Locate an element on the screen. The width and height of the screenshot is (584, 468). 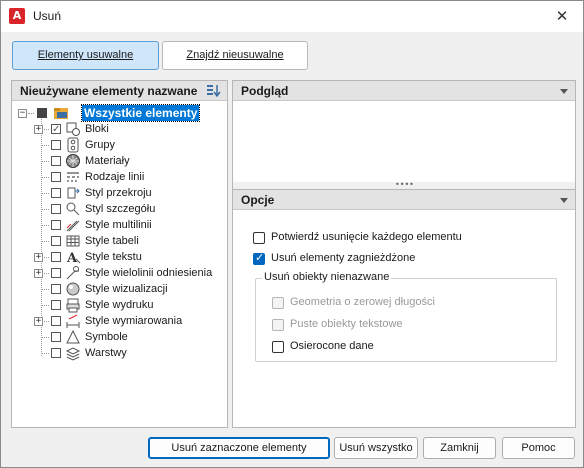
tree-item-row: Style tabeli is located at coordinates (126, 241).